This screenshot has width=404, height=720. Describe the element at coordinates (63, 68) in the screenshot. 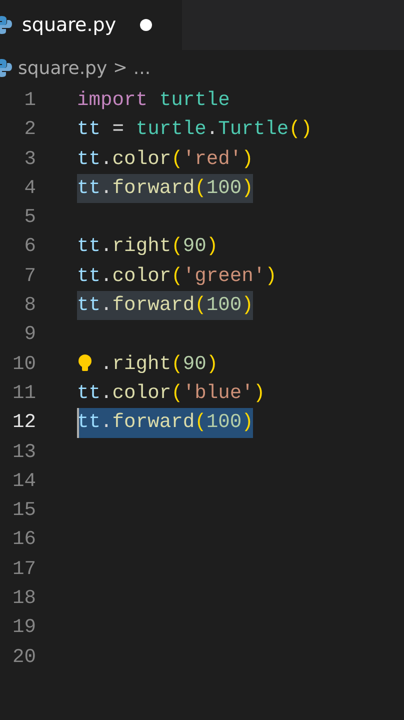

I see `breadcrumb-item: square.py` at that location.